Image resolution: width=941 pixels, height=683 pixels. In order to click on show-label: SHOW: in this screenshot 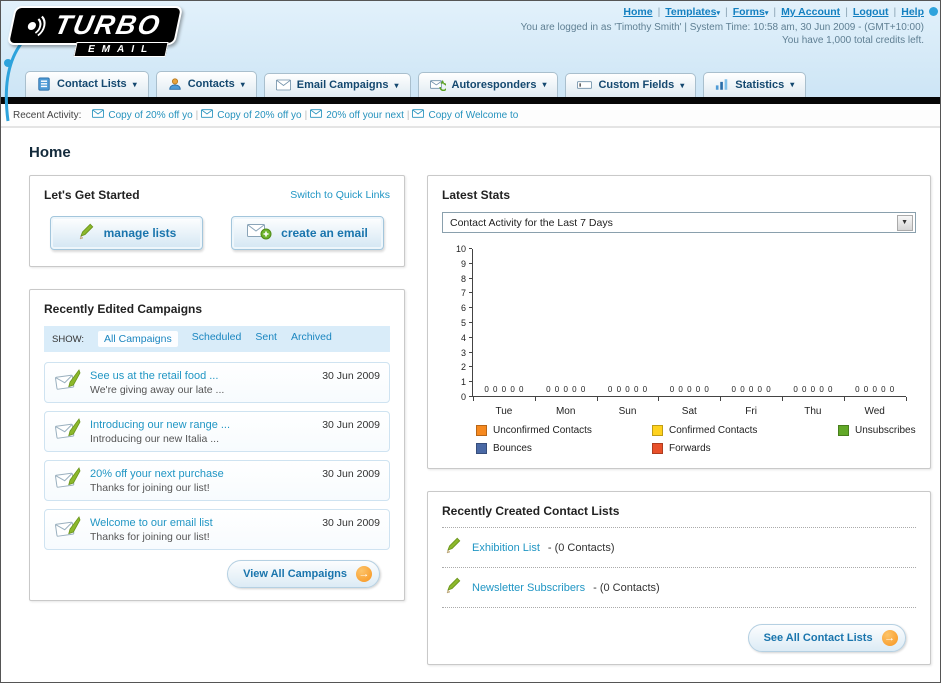, I will do `click(68, 339)`.